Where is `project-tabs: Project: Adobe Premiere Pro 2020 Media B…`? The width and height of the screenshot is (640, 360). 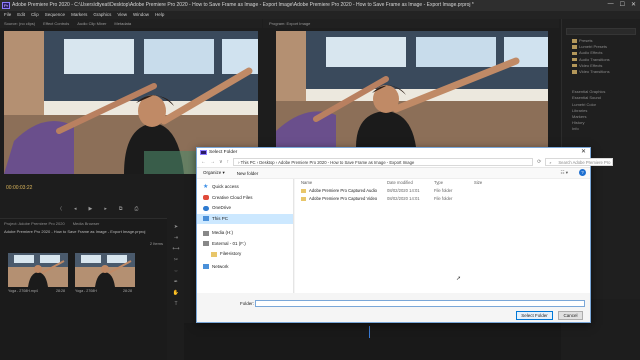 project-tabs: Project: Adobe Premiere Pro 2020 Media B… is located at coordinates (83, 223).